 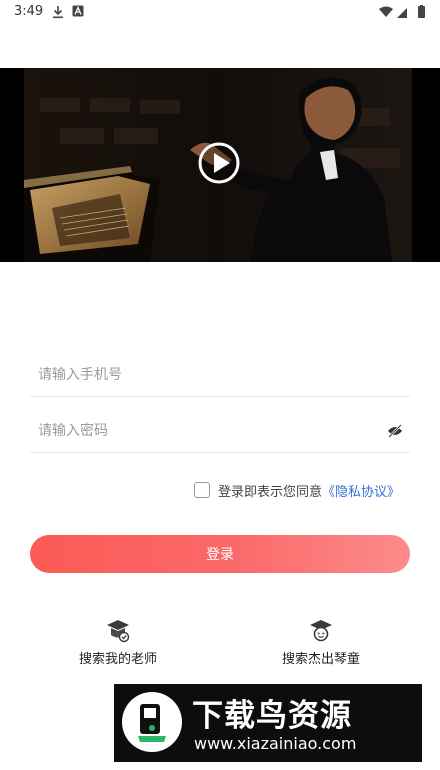 I want to click on status-time: 3:49, so click(x=29, y=11).